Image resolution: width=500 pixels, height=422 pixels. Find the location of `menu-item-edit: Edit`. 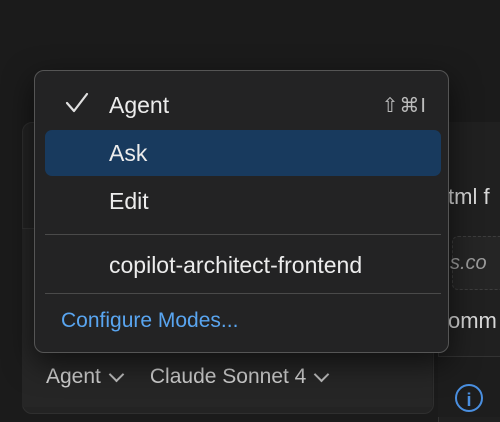

menu-item-edit: Edit is located at coordinates (243, 201).